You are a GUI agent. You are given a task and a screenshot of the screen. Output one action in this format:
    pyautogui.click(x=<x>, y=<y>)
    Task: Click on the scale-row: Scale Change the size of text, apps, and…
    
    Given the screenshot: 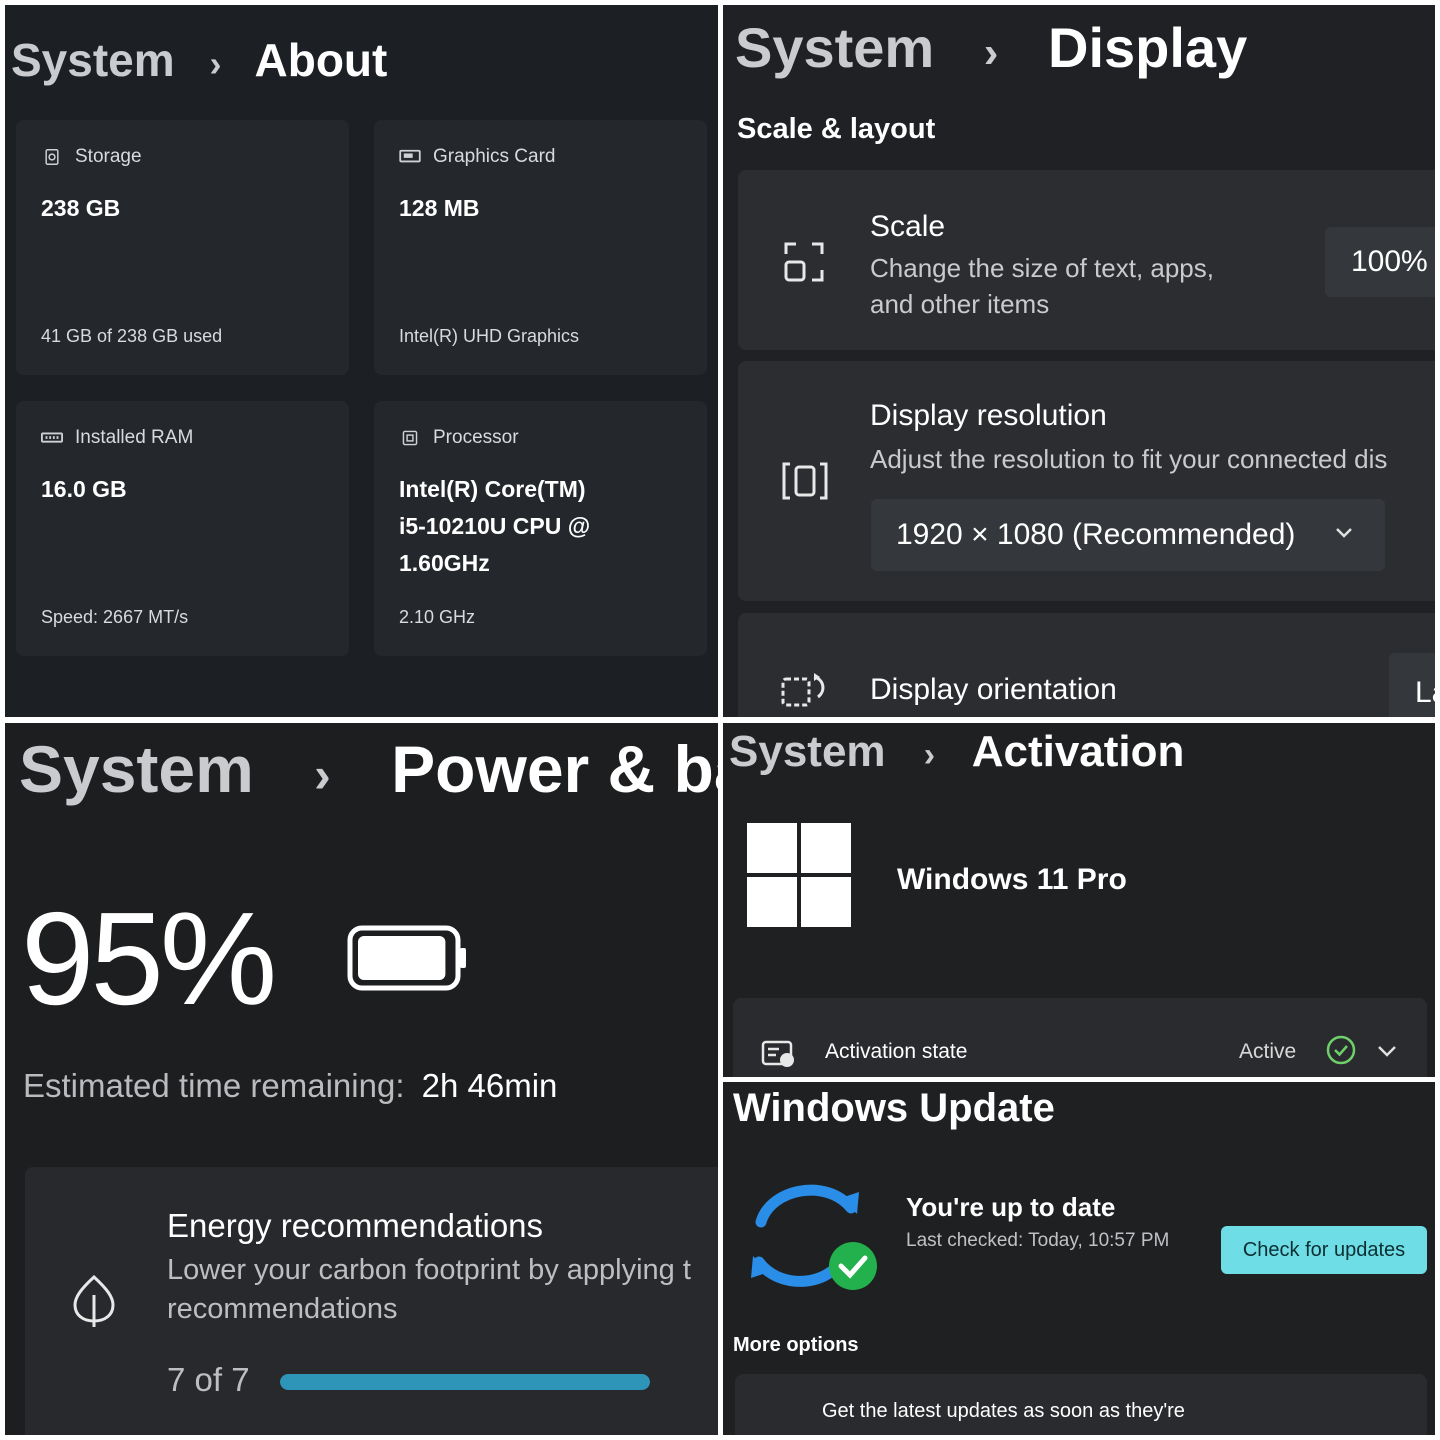 What is the action you would take?
    pyautogui.click(x=1086, y=260)
    